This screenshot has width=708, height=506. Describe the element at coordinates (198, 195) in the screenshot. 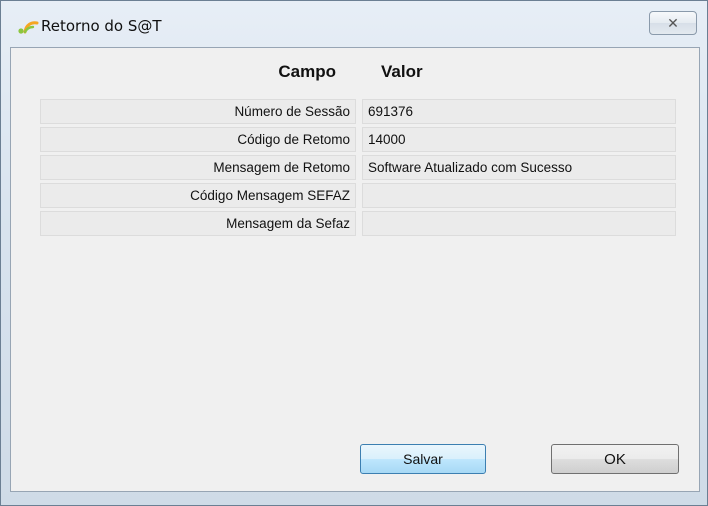

I see `field-label: Código Mensagem SEFAZ` at that location.